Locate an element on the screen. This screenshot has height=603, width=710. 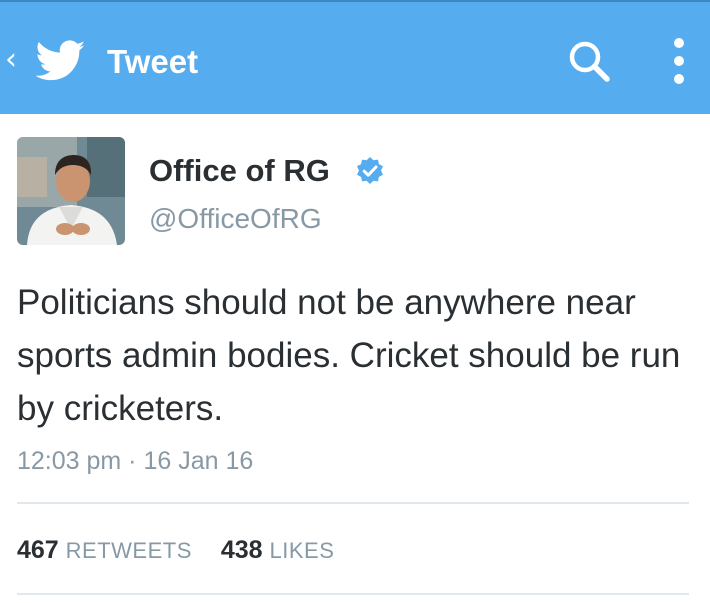
twitter-bird-icon is located at coordinates (61, 61).